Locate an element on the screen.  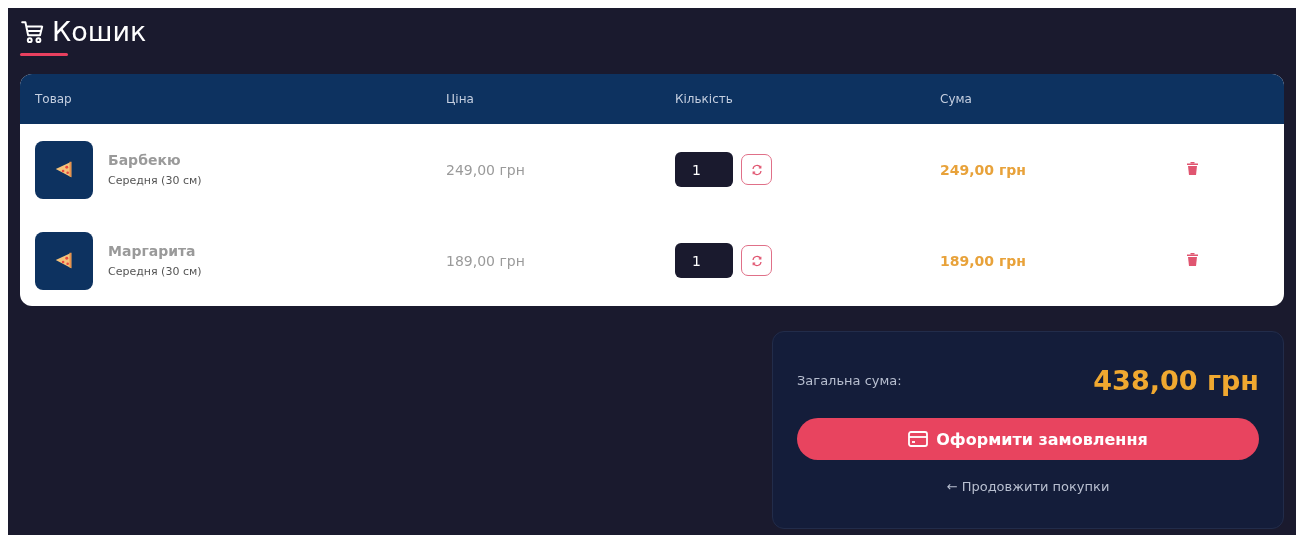
product-price: 249,00 грн is located at coordinates (485, 169).